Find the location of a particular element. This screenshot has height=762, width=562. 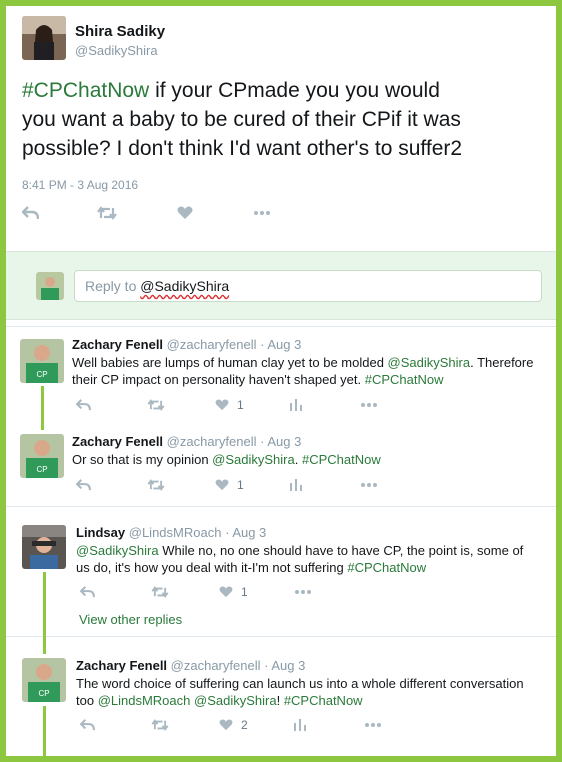

reply-text-part: . Therefore is located at coordinates (502, 362).